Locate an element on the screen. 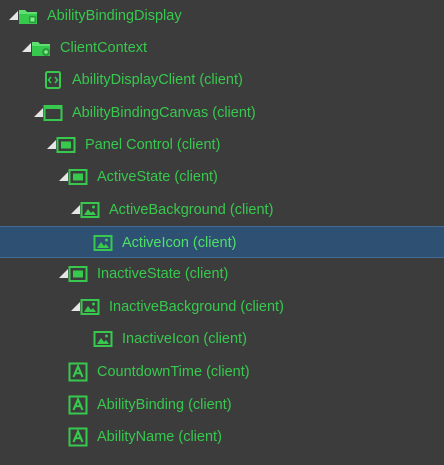  tree-row-inactive-state: InactiveState (client) is located at coordinates (222, 274).